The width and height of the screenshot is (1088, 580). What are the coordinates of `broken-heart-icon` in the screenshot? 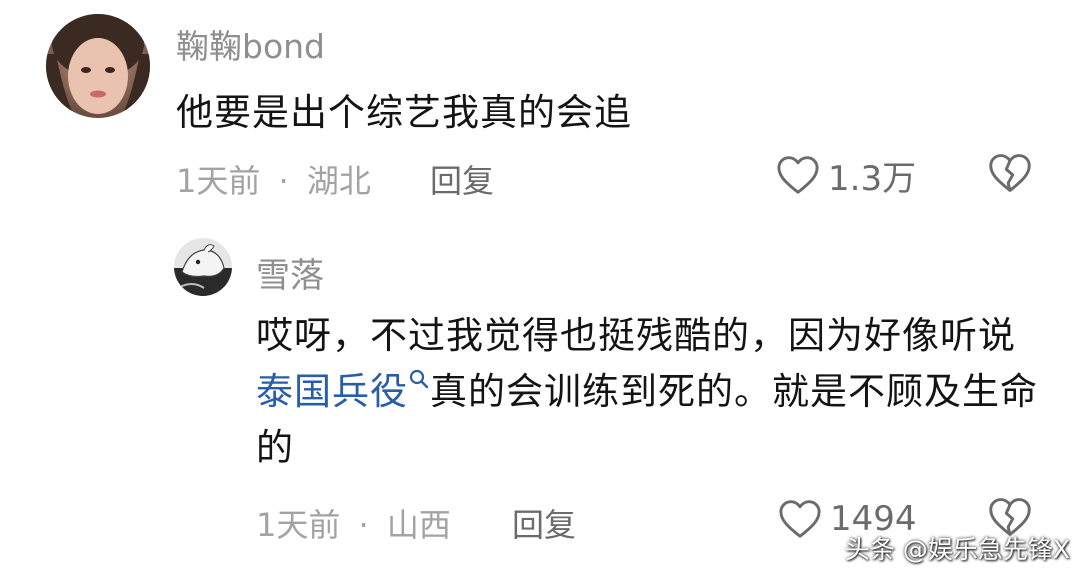 It's located at (1010, 173).